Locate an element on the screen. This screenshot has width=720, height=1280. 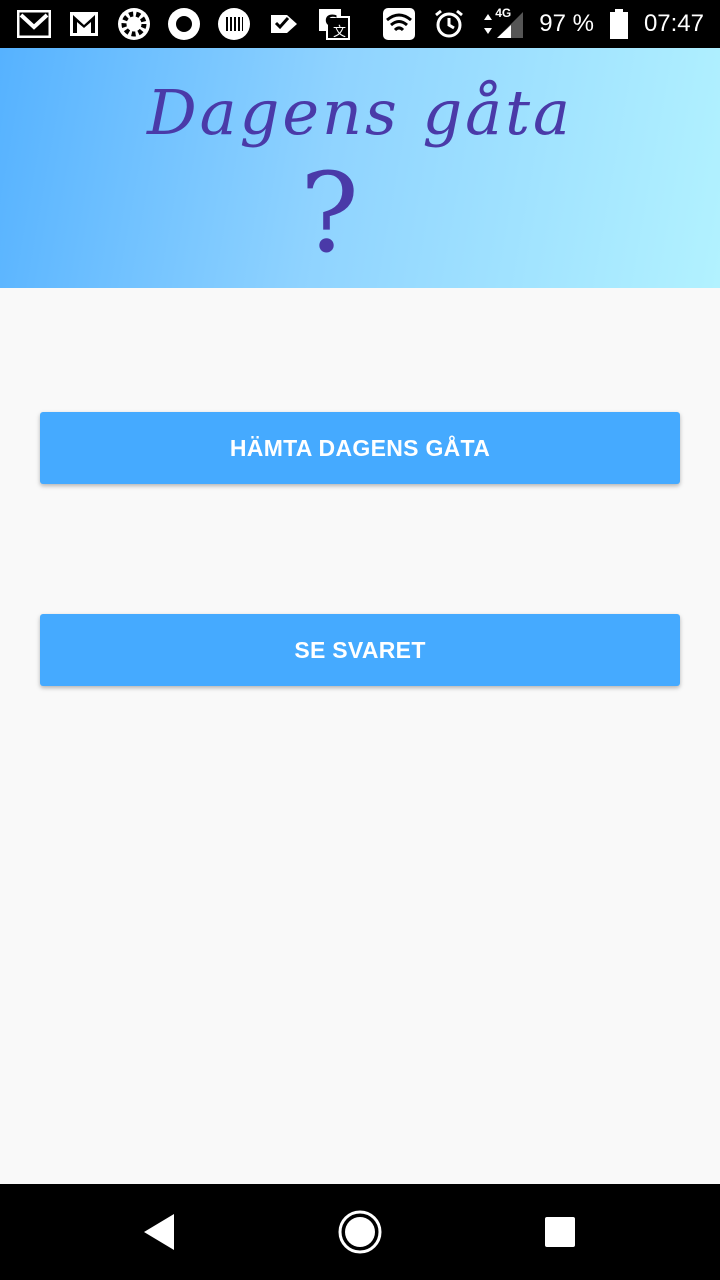
status-system: 4G 97 % 07:47 is located at coordinates (542, 24).